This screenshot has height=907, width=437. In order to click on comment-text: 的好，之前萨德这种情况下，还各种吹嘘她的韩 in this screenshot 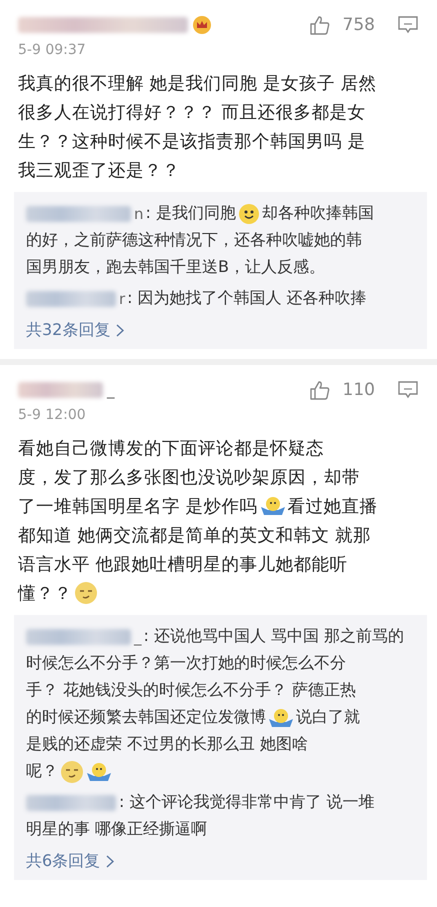, I will do `click(194, 240)`.